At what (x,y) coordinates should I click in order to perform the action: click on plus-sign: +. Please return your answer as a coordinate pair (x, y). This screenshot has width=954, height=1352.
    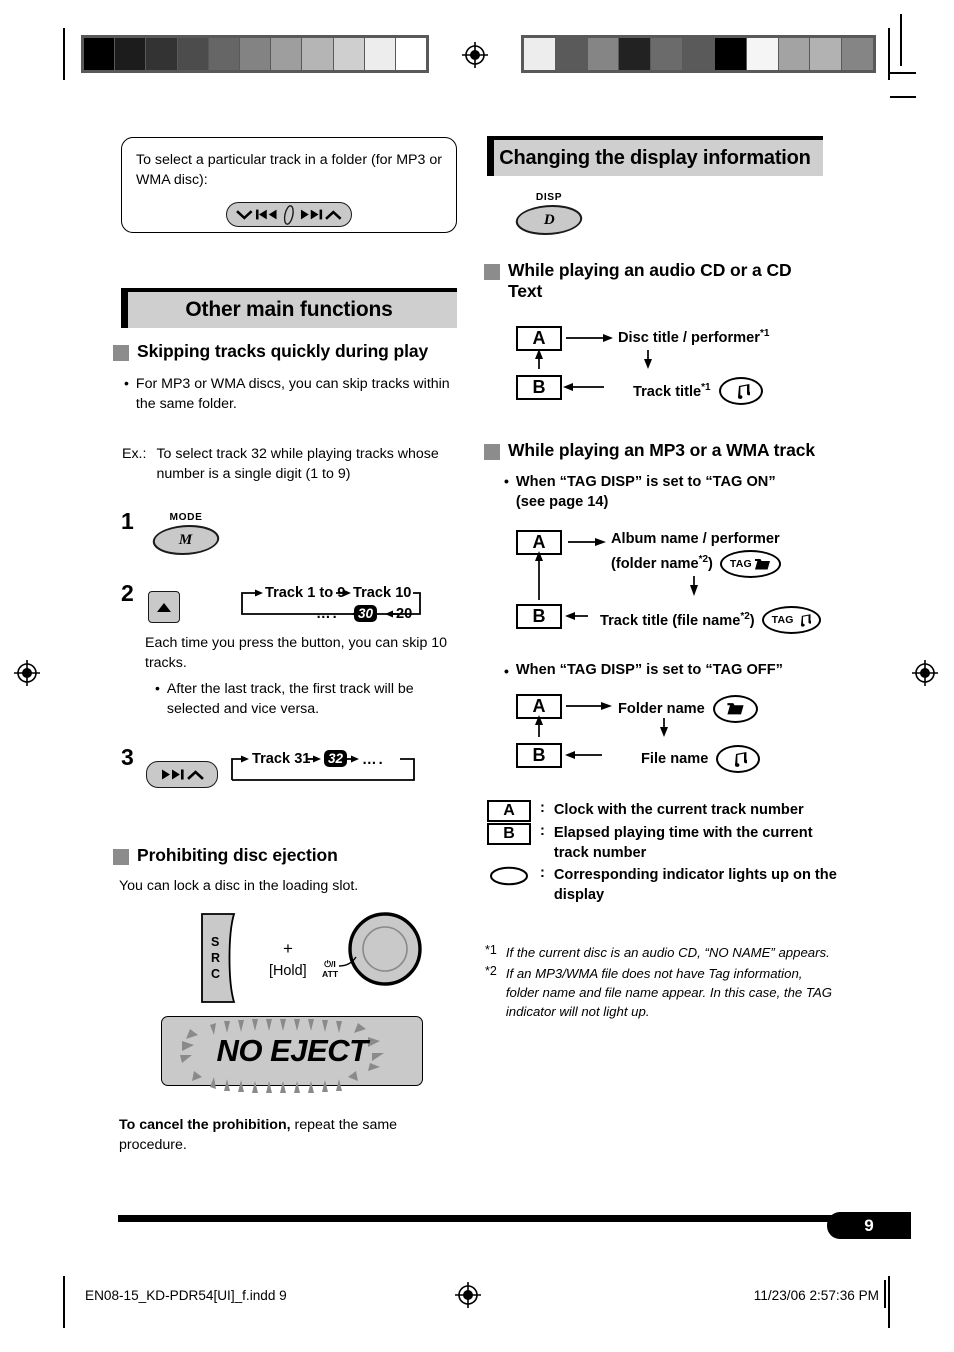
    Looking at the image, I should click on (288, 948).